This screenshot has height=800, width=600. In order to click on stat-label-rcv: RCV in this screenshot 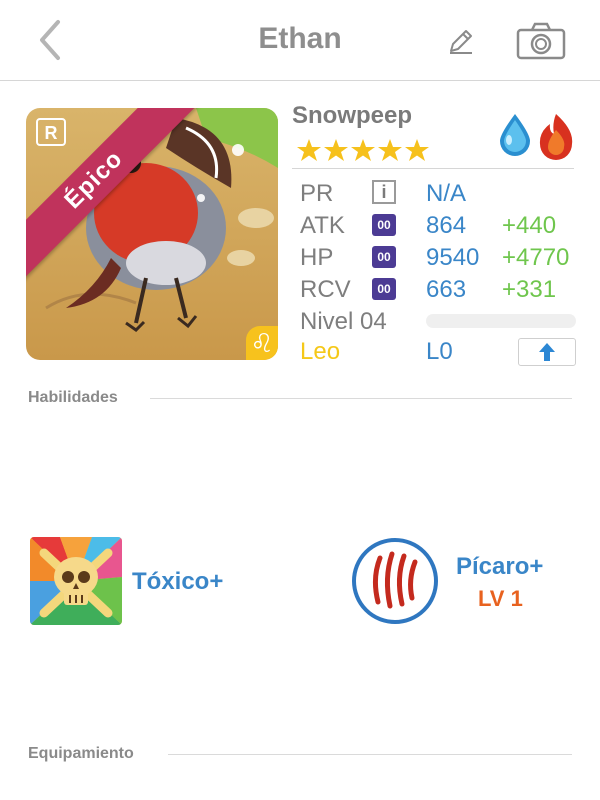, I will do `click(325, 289)`.